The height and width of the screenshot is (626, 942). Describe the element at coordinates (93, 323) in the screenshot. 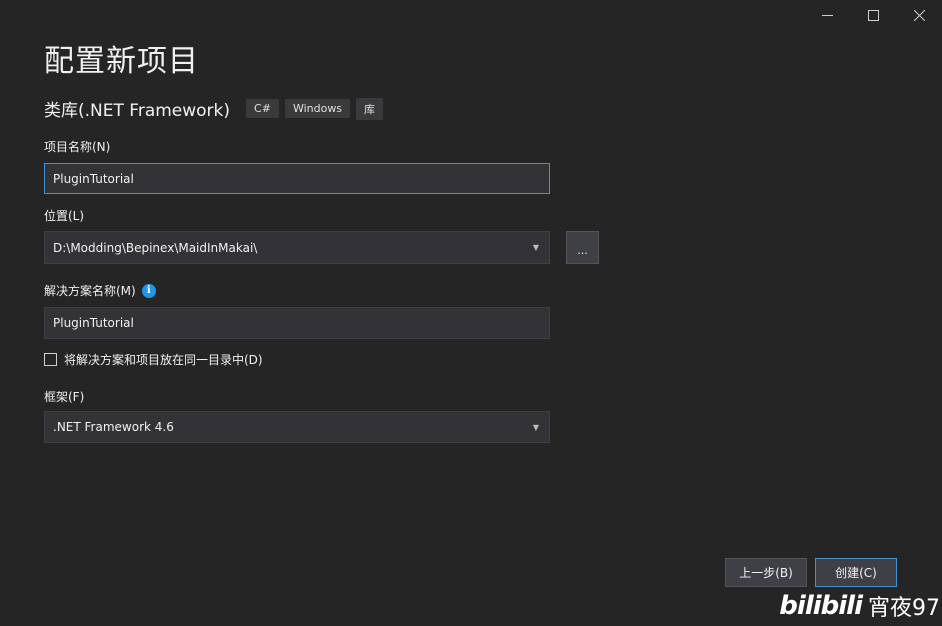

I see `solution-name-value: PluginTutorial` at that location.